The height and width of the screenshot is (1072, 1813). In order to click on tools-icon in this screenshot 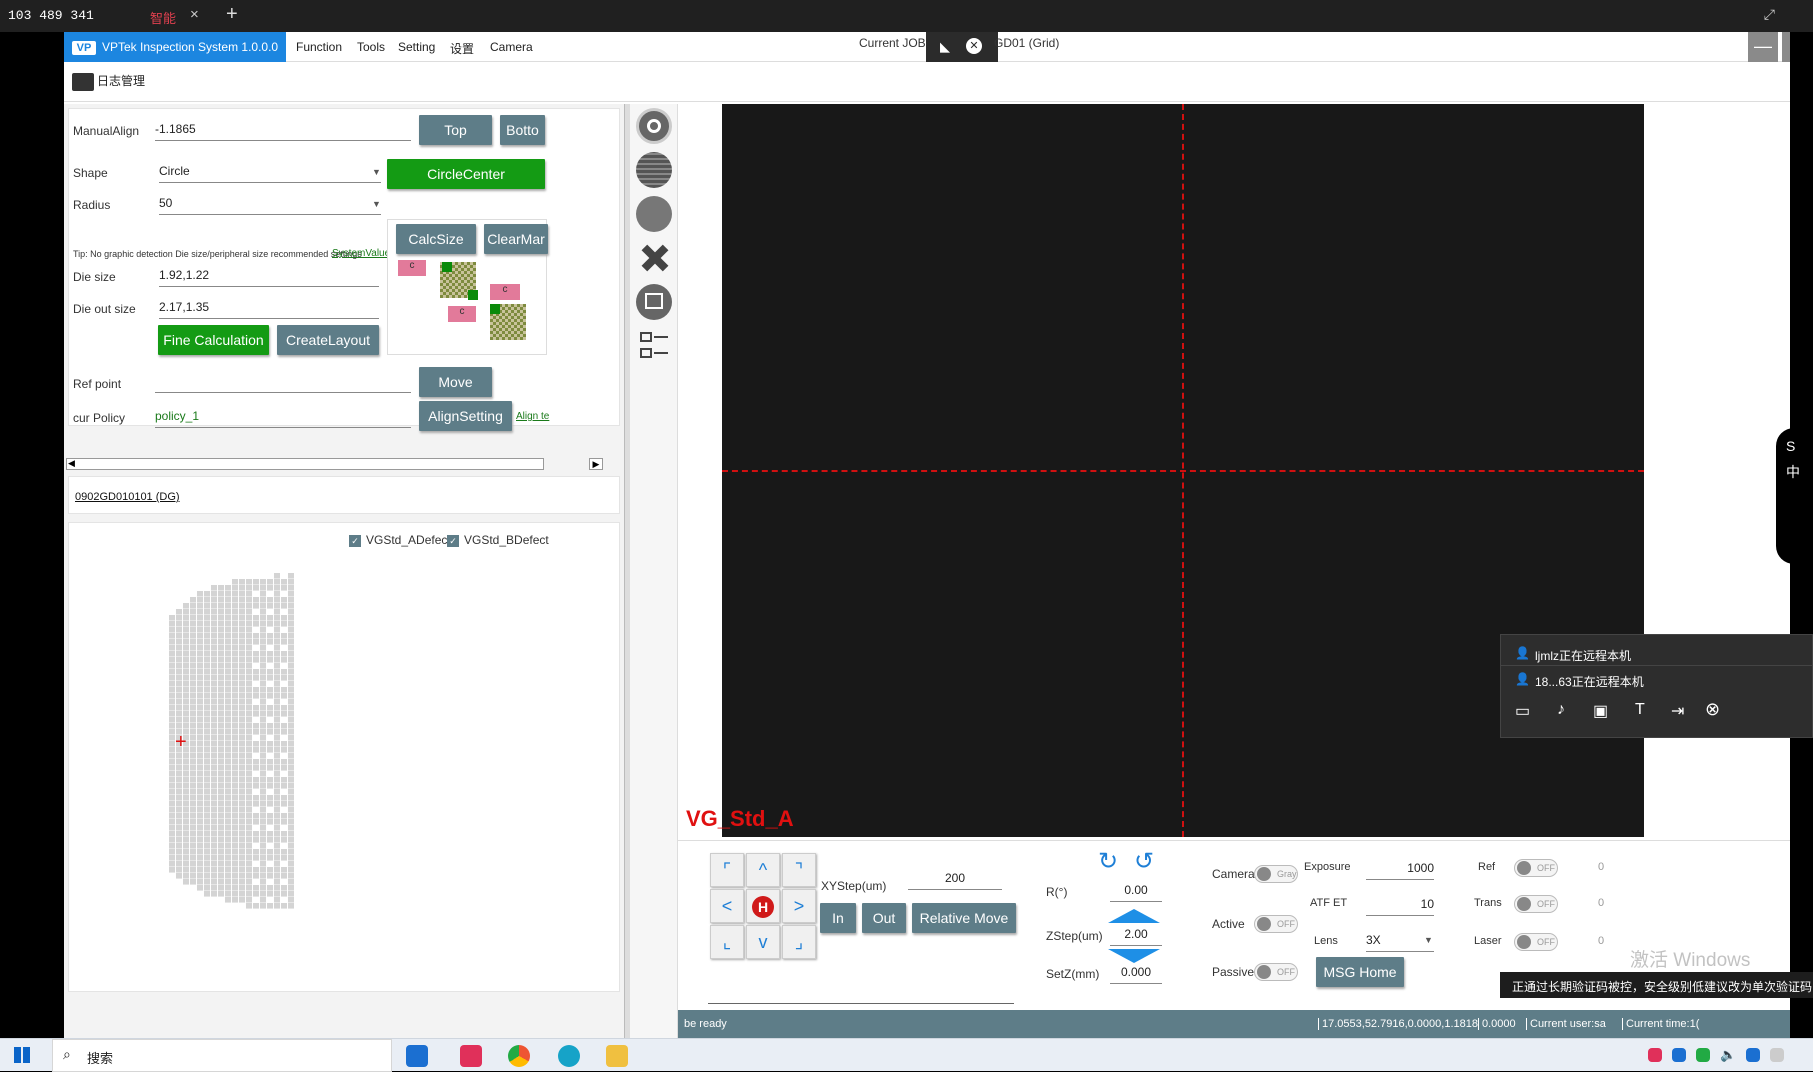, I will do `click(654, 258)`.